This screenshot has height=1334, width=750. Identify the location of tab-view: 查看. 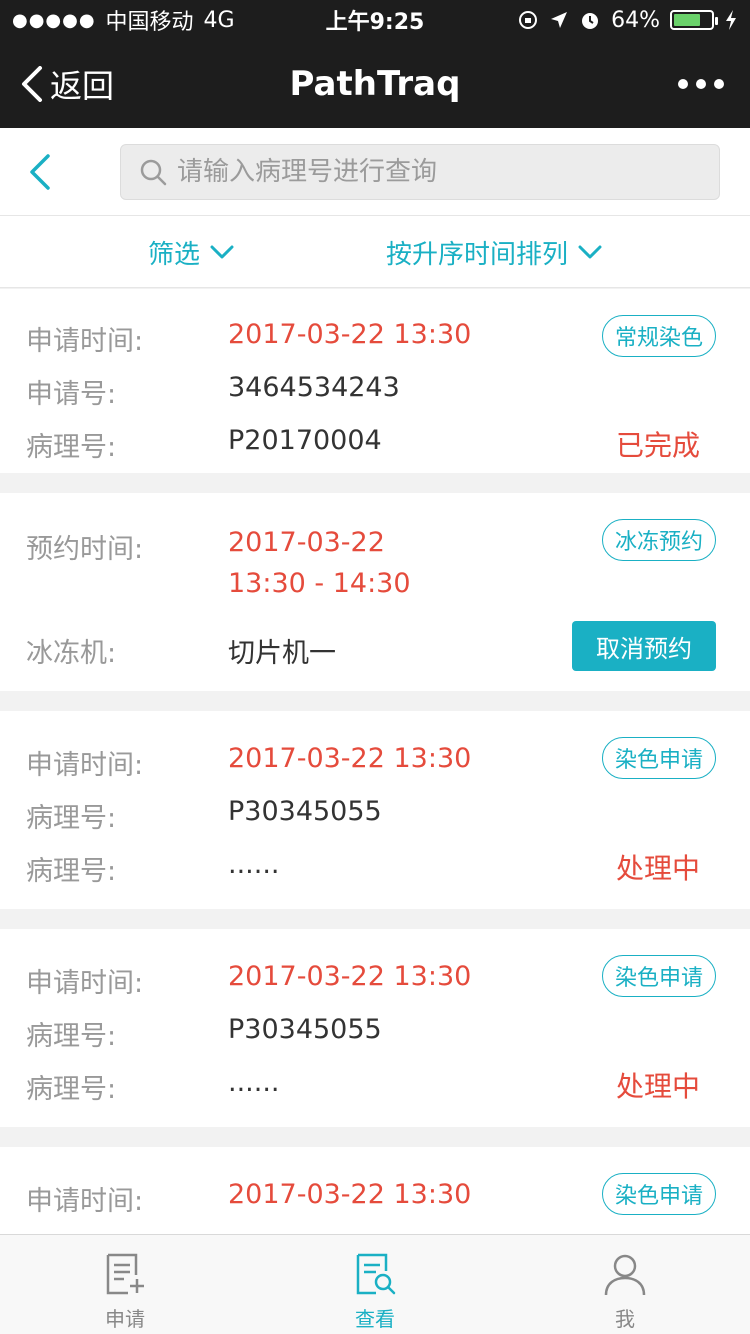
(375, 1284).